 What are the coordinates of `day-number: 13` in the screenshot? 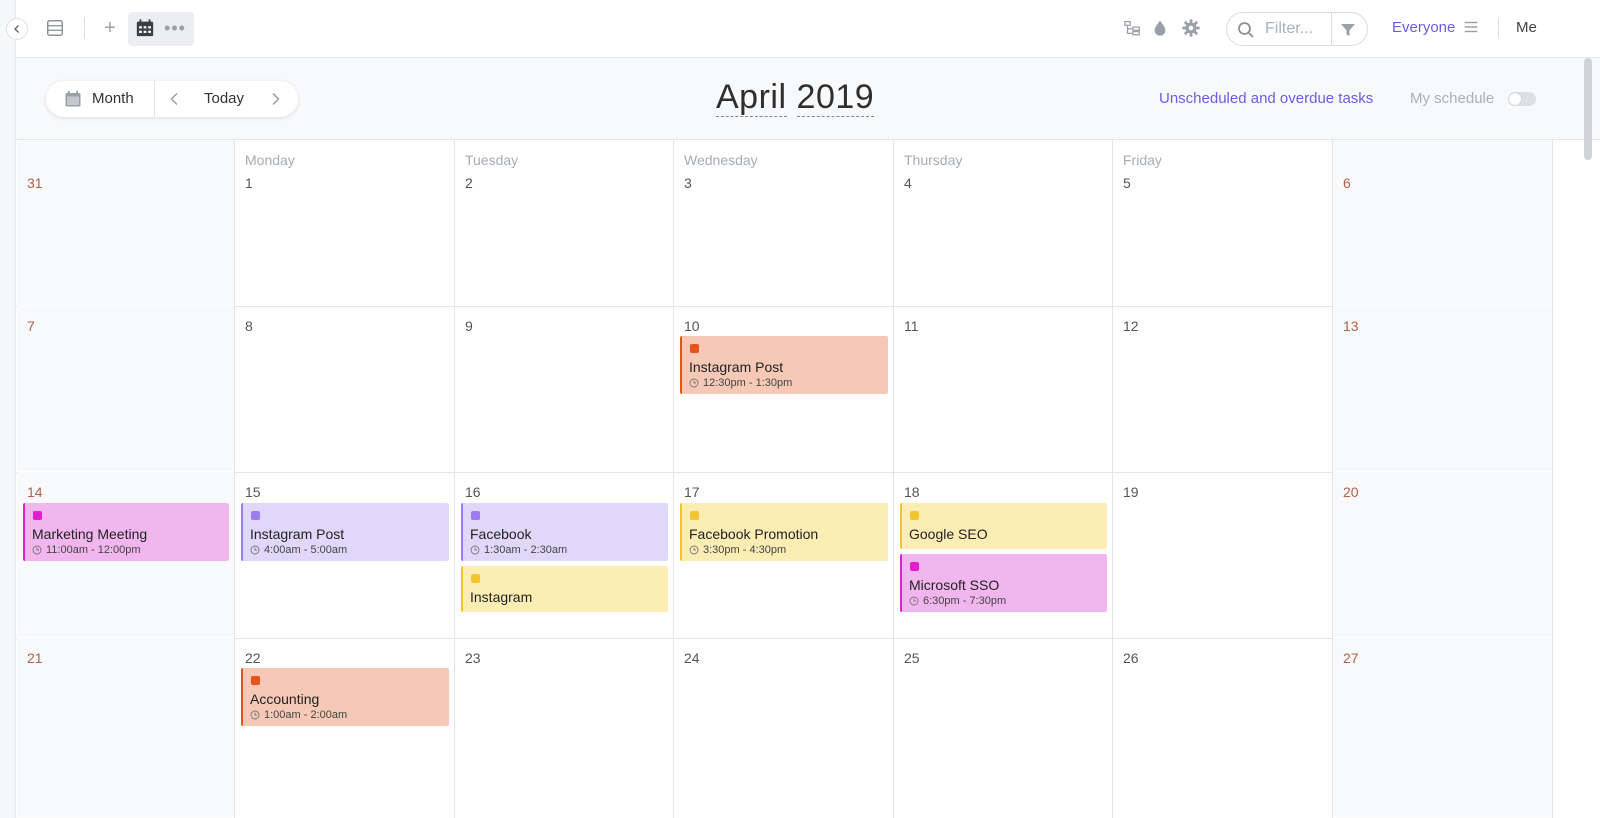 It's located at (1351, 326).